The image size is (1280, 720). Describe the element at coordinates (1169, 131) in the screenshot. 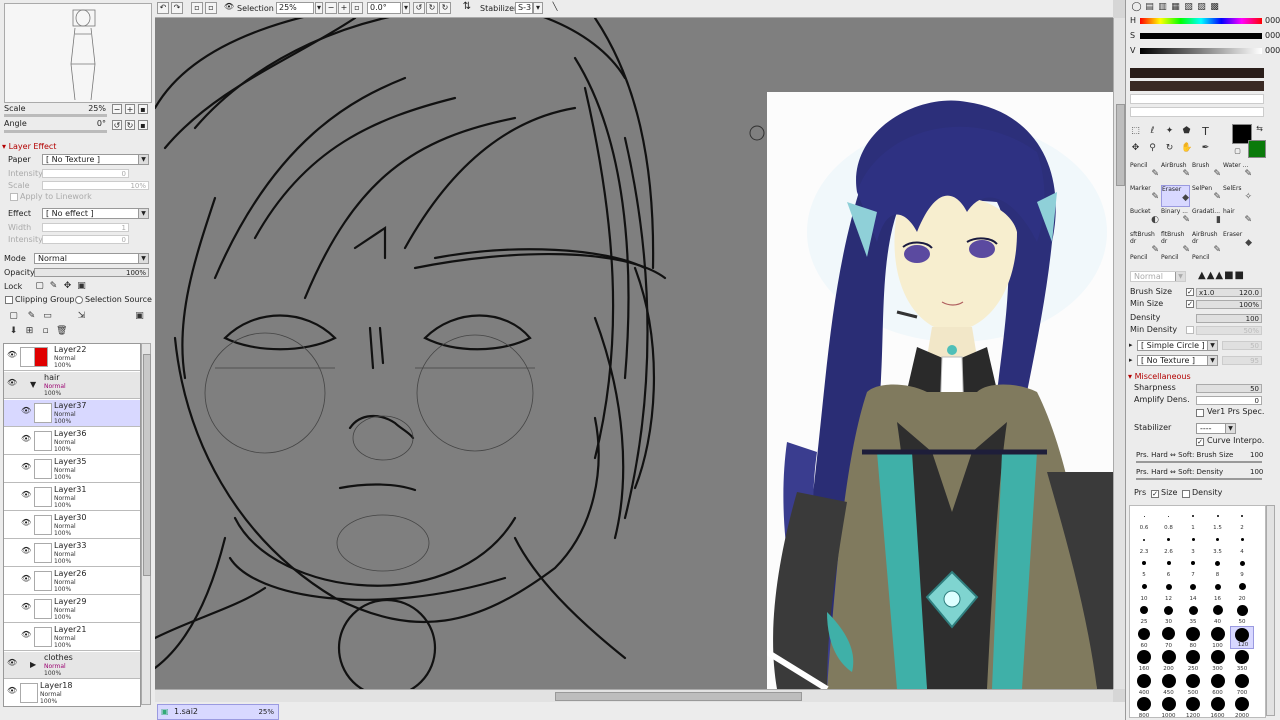

I see `magic-wand-icon: ✦` at that location.